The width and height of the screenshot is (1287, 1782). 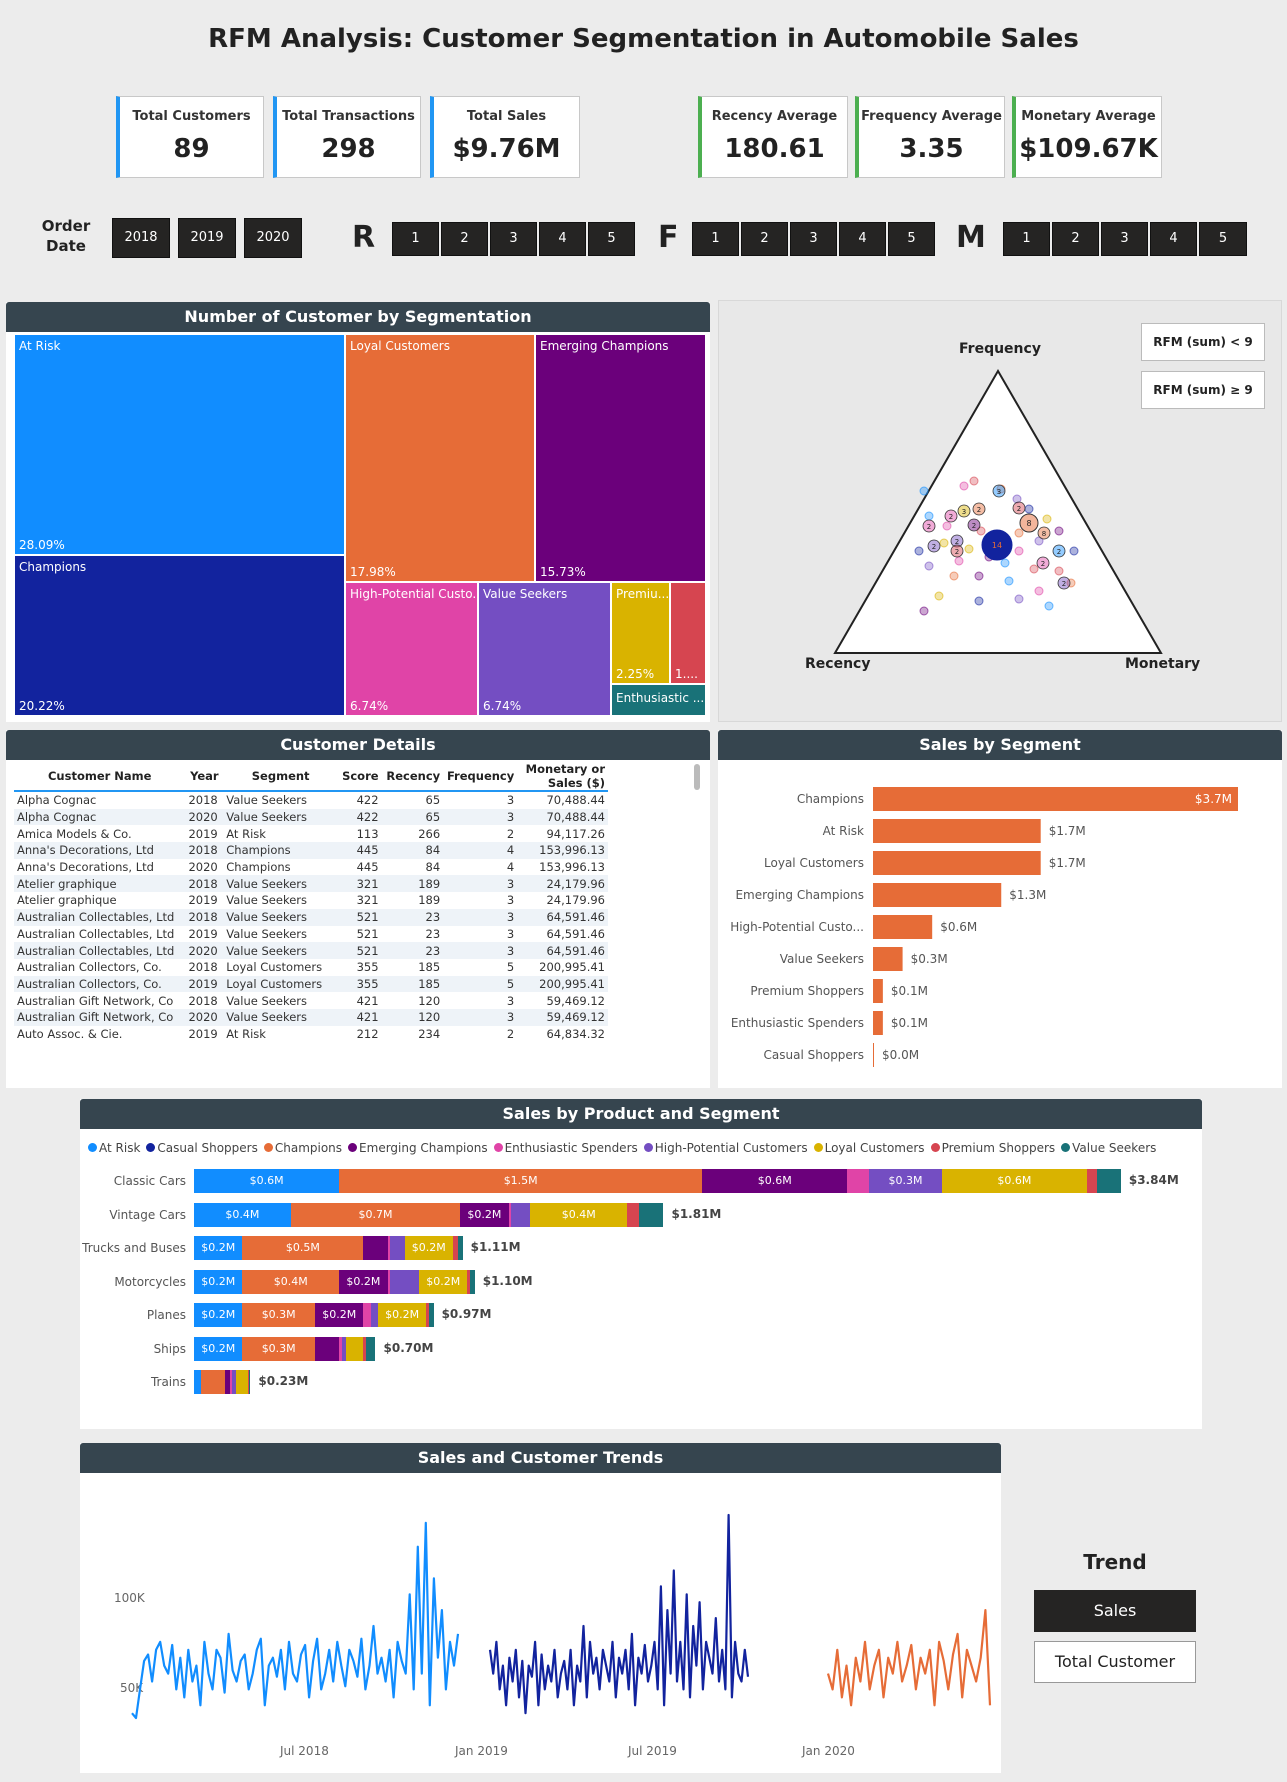 I want to click on treemap-tile-premium-shoppers: Premiu... 2.25%, so click(x=640, y=633).